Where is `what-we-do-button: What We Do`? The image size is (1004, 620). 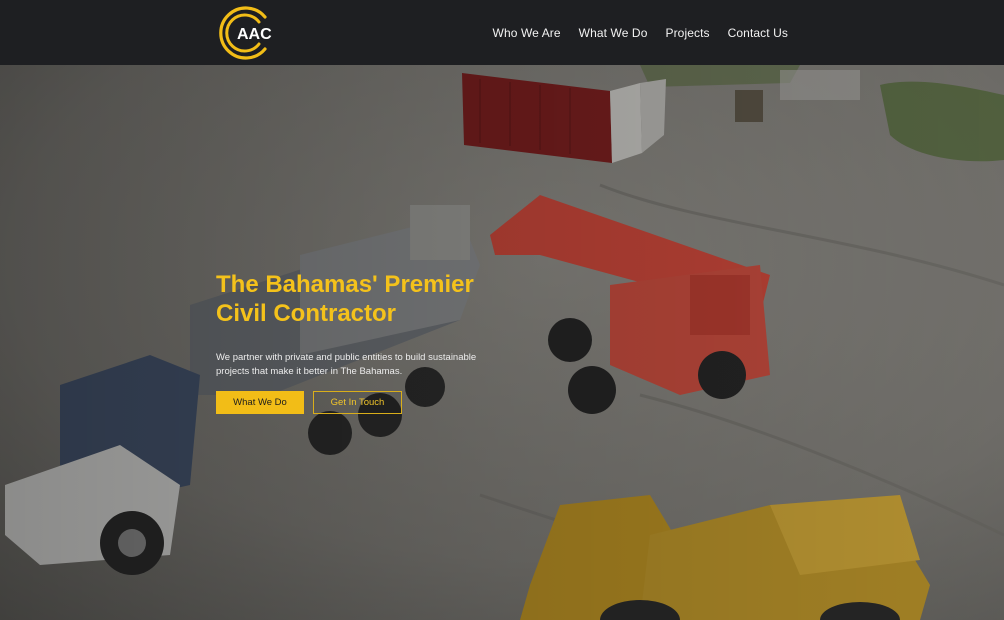
what-we-do-button: What We Do is located at coordinates (260, 402).